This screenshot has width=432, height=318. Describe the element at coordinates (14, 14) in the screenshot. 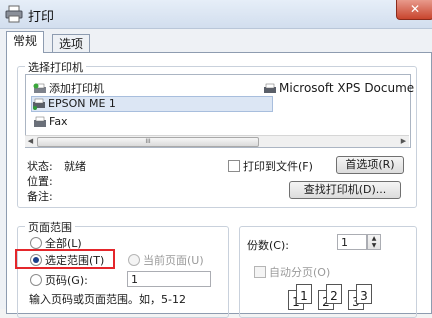

I see `printer-app-icon` at that location.